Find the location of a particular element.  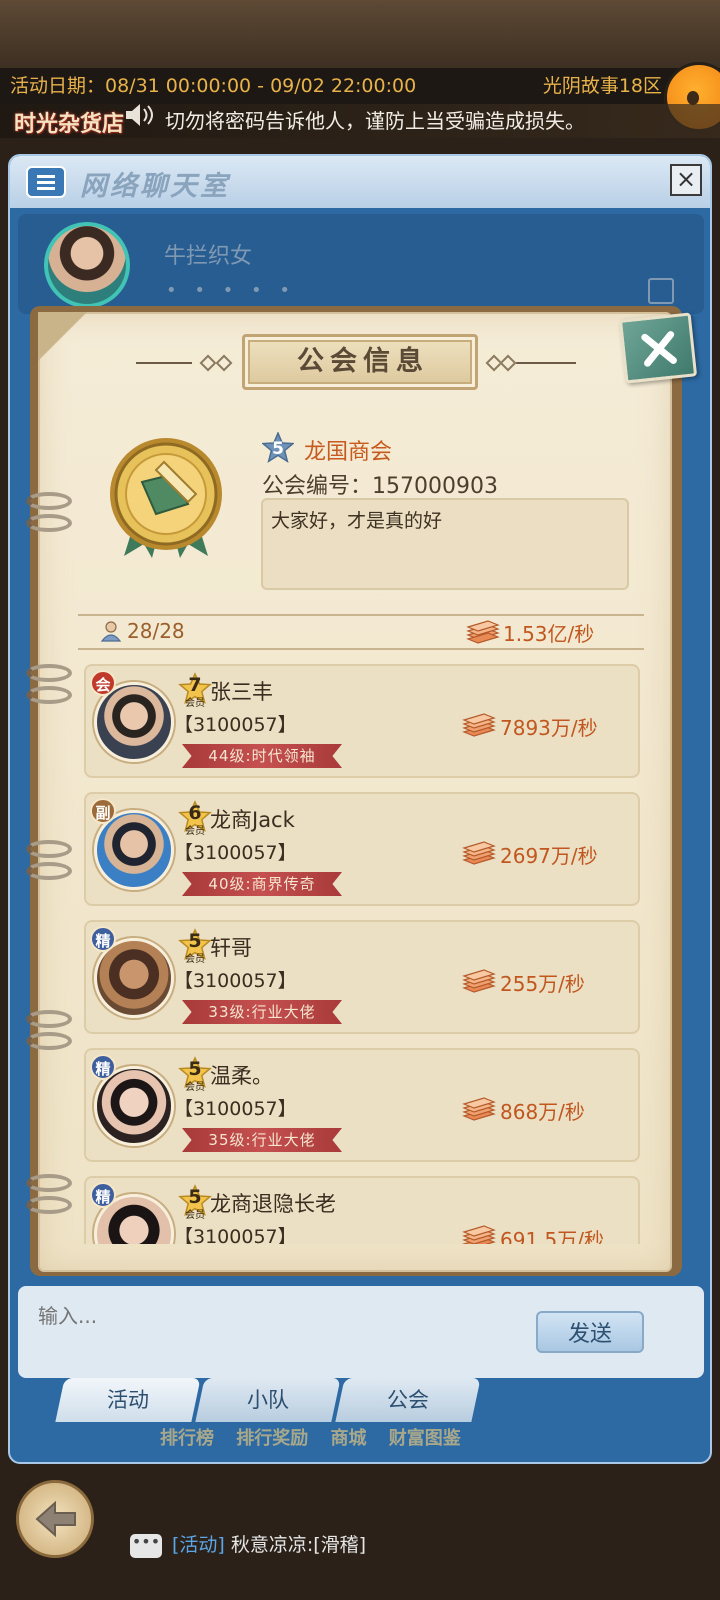

guild-income: 1.53亿/秒 is located at coordinates (549, 634).